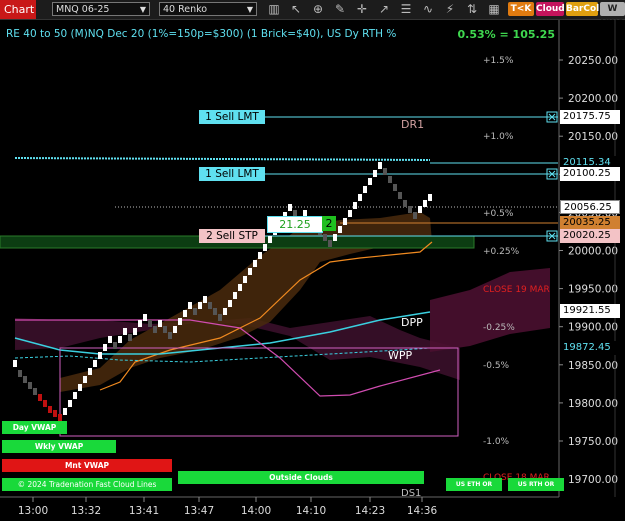 This screenshot has height=521, width=625. I want to click on dpp-label: DPP, so click(412, 322).